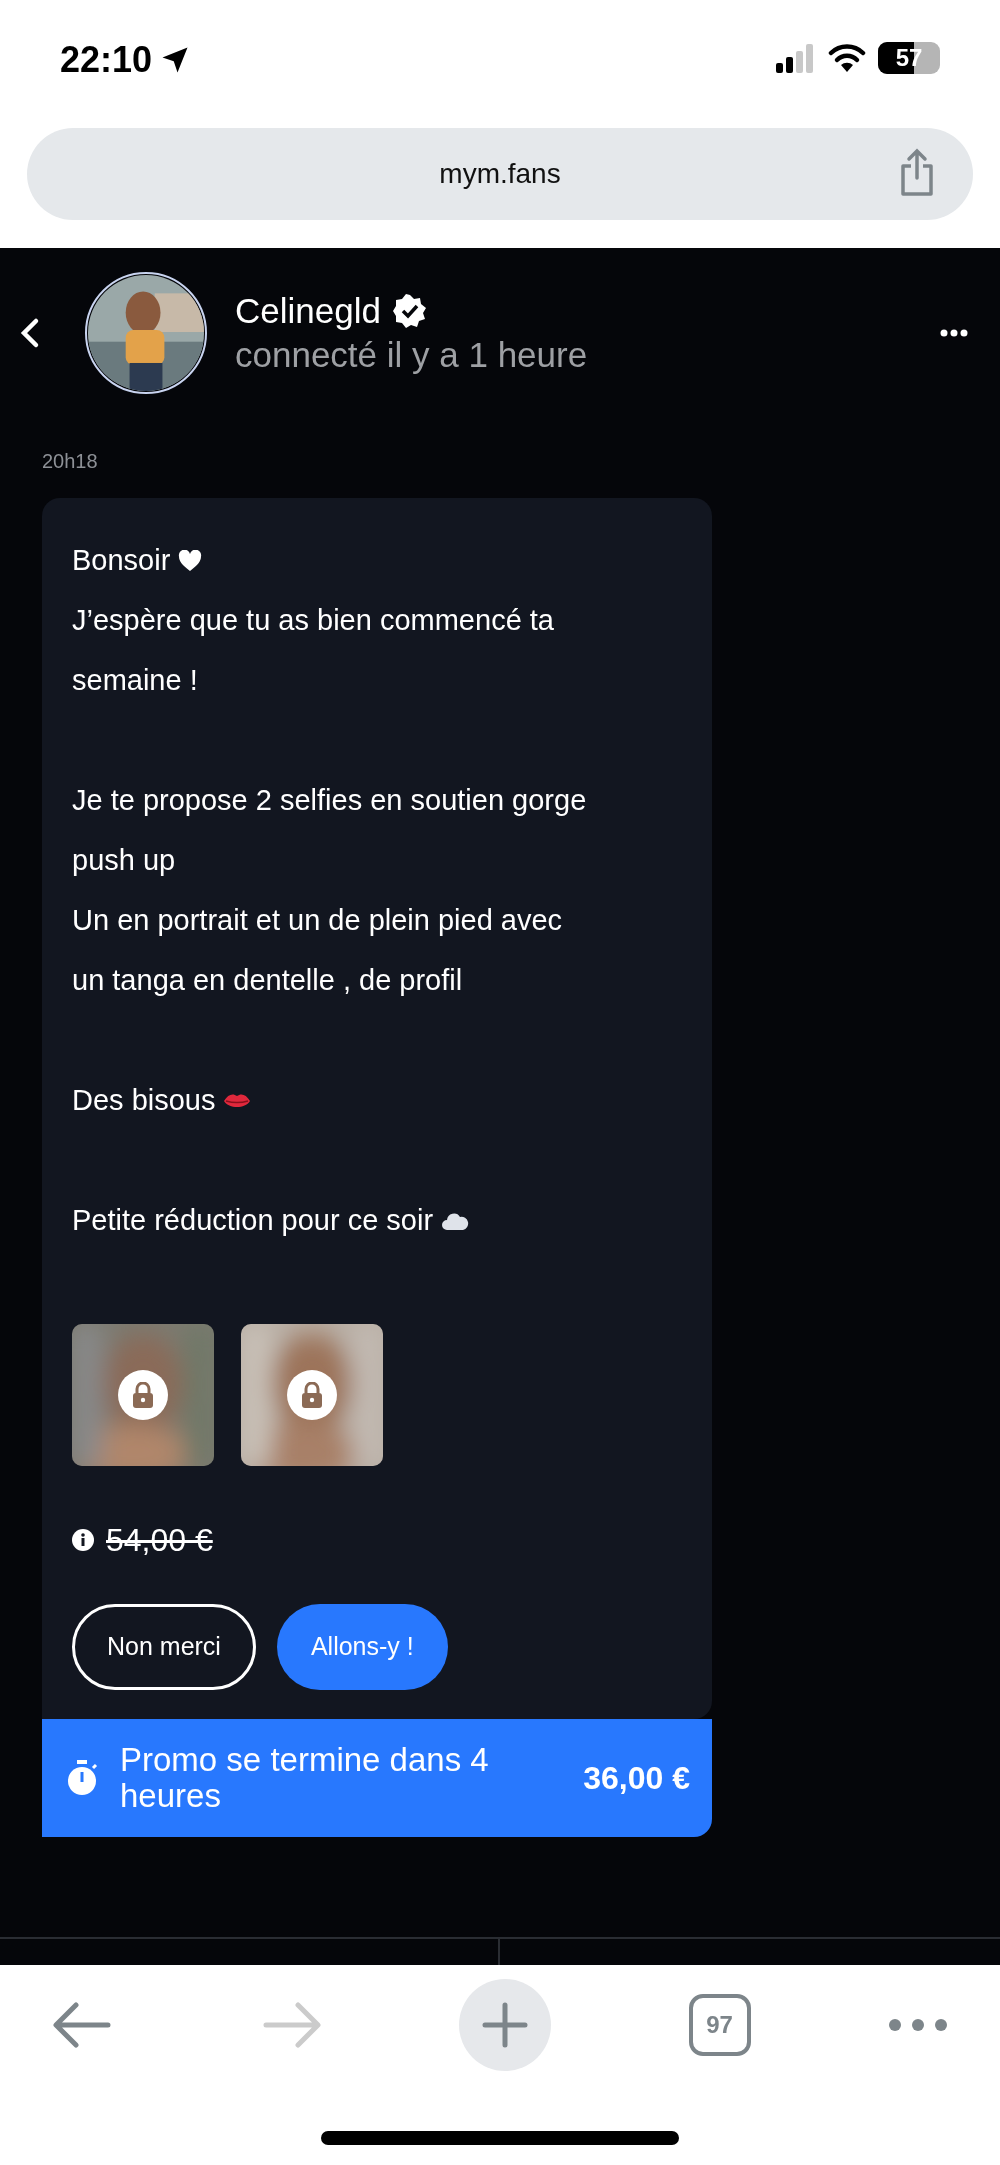 The height and width of the screenshot is (2165, 1000). What do you see at coordinates (267, 981) in the screenshot?
I see `message-text: un tanga en dentelle , de profil` at bounding box center [267, 981].